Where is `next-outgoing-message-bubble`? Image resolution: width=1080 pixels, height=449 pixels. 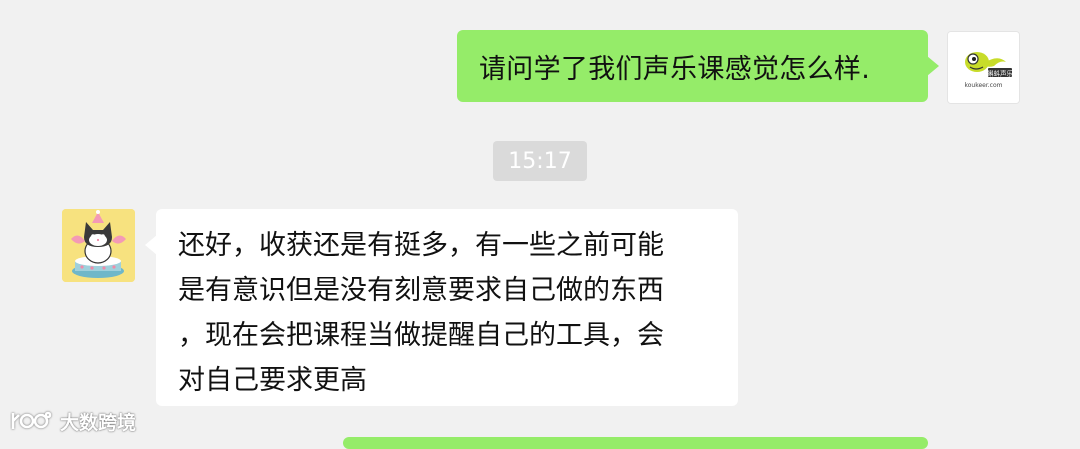
next-outgoing-message-bubble is located at coordinates (635, 443).